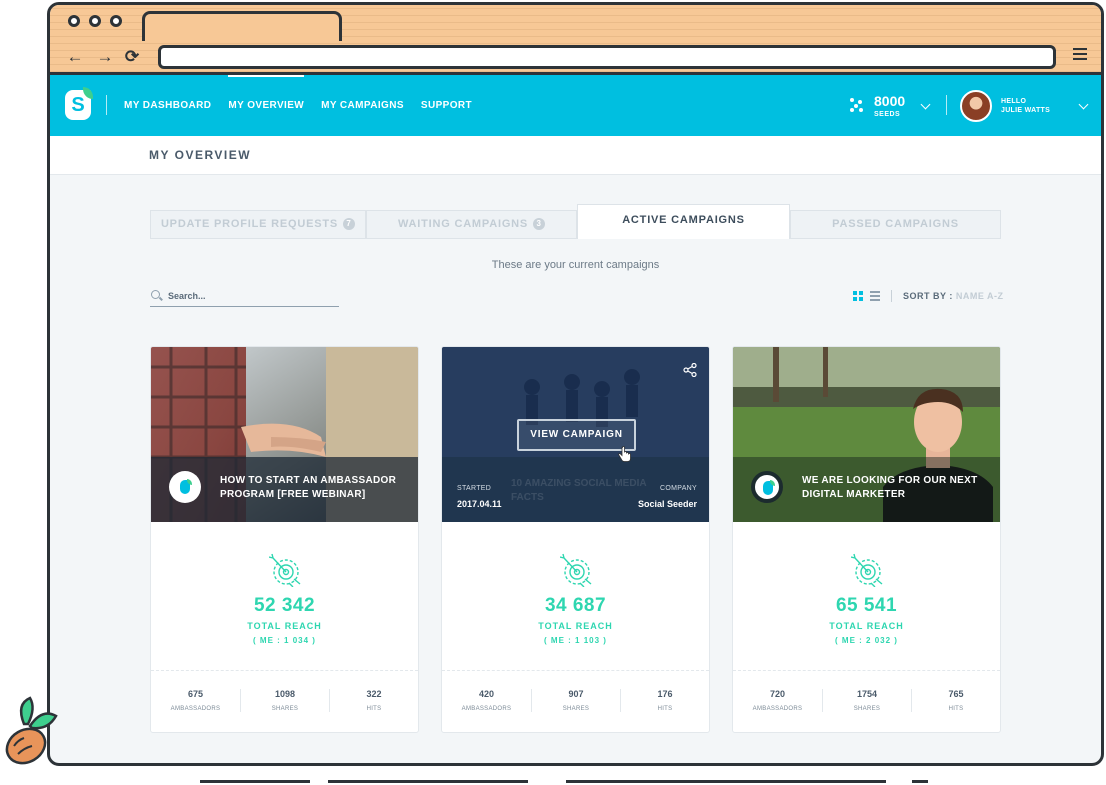 The width and height of the screenshot is (1106, 785). Describe the element at coordinates (74, 21) in the screenshot. I see `window-close-dot` at that location.